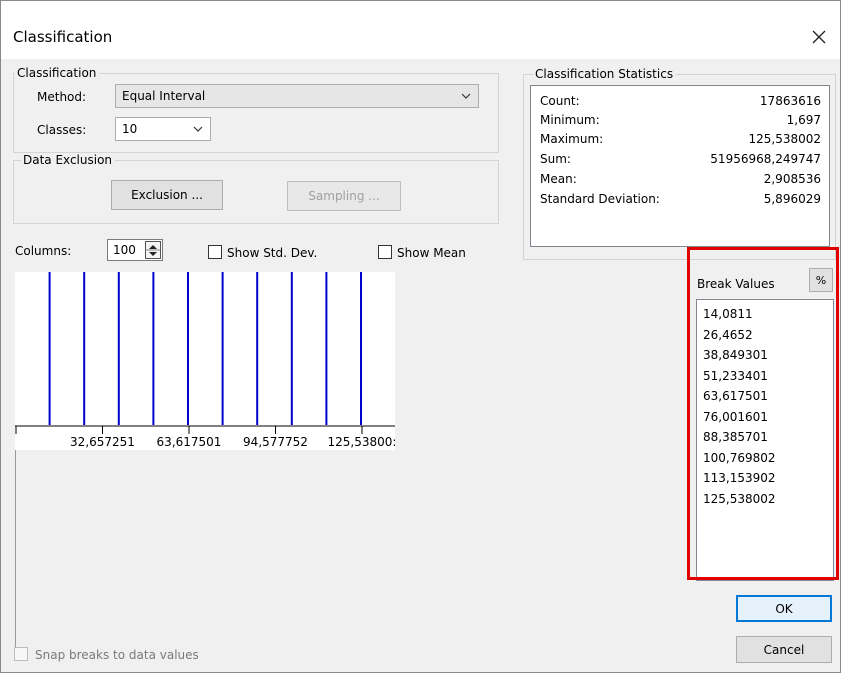 This screenshot has width=841, height=673. What do you see at coordinates (385, 252) in the screenshot?
I see `show-mean-checkbox` at bounding box center [385, 252].